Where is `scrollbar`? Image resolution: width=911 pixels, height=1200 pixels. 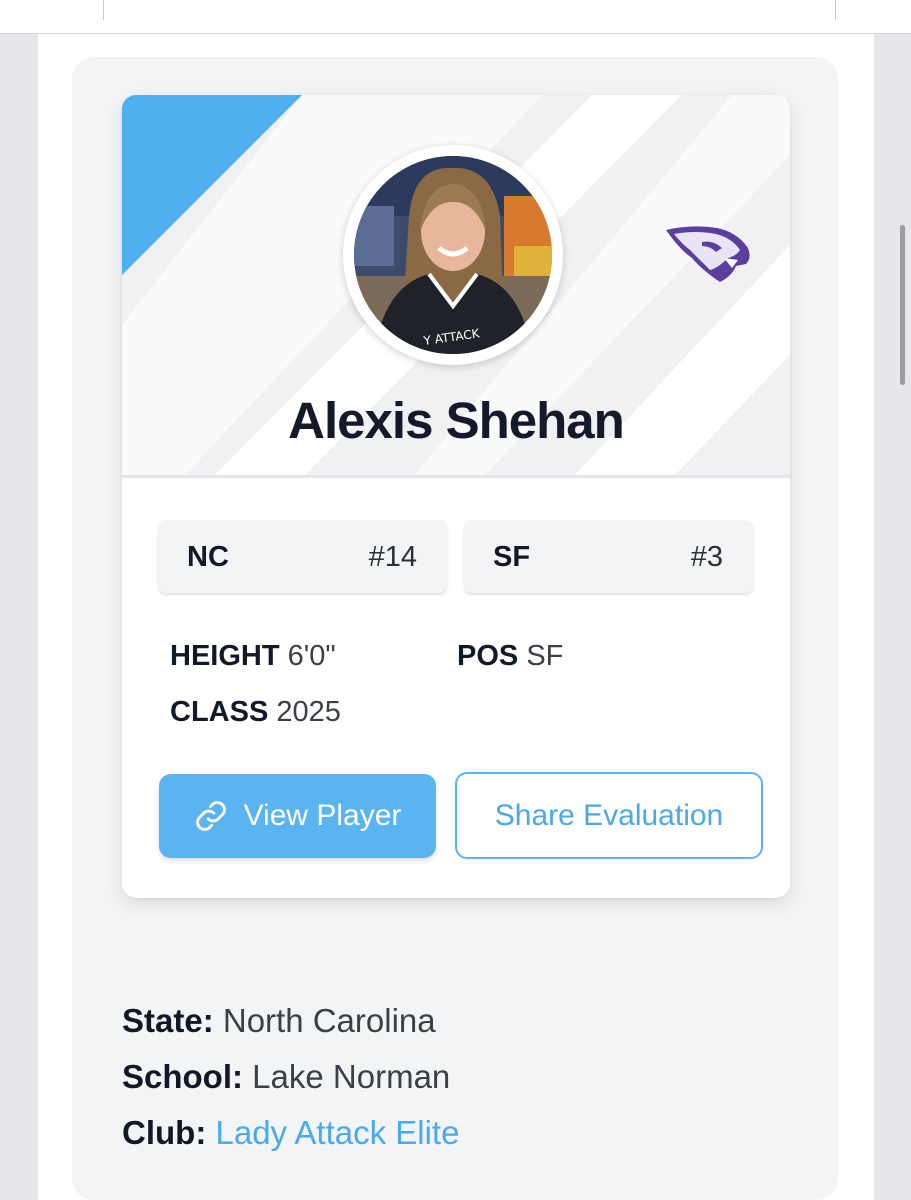 scrollbar is located at coordinates (902, 305).